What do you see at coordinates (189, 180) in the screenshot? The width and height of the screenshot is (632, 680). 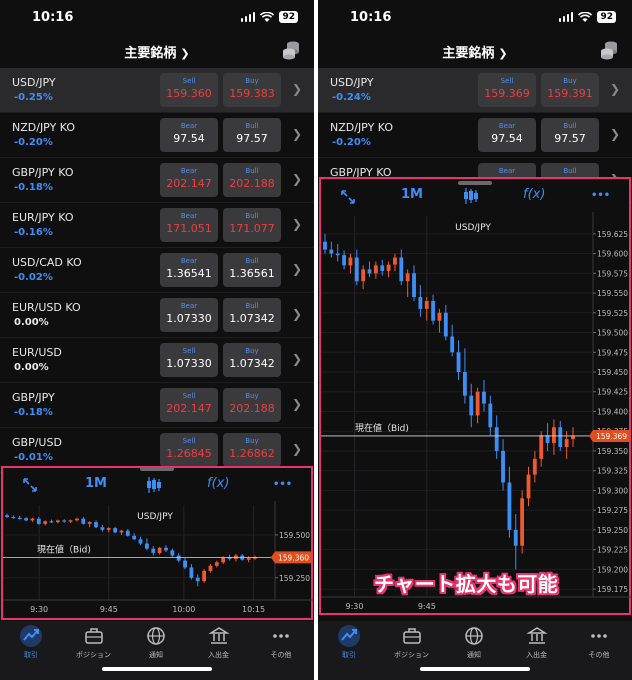 I see `sell-button: Bear 202.147` at bounding box center [189, 180].